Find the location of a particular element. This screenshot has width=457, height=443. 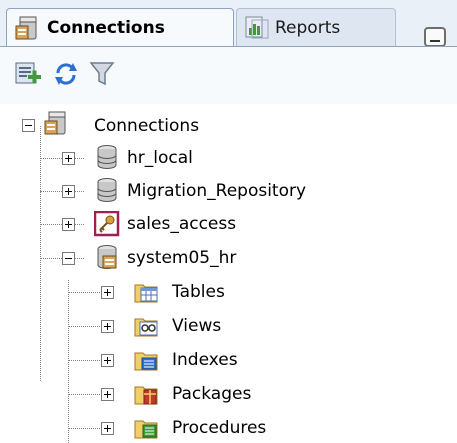

filter-button is located at coordinates (102, 74).